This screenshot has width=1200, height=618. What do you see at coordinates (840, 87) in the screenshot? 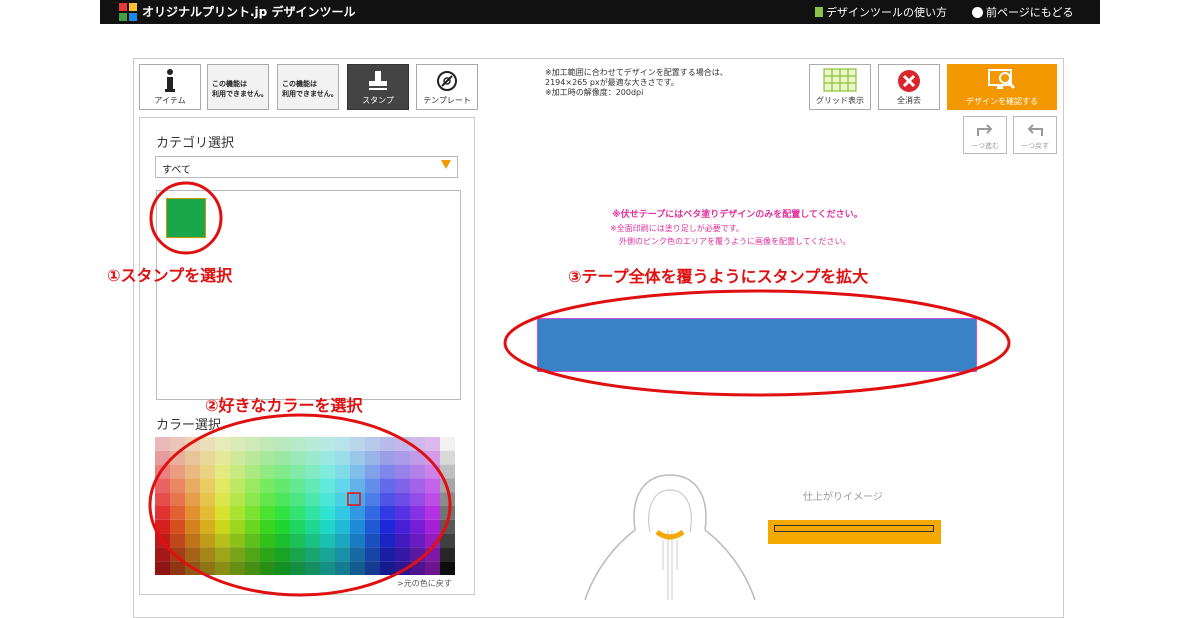
I see `grid-button: グリッド表示` at bounding box center [840, 87].